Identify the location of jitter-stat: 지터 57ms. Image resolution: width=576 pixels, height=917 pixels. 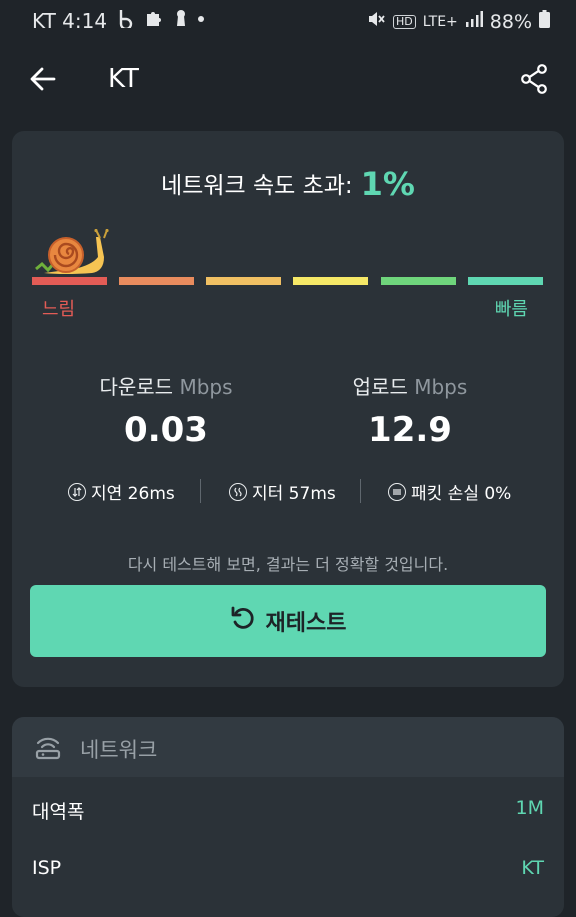
(282, 491).